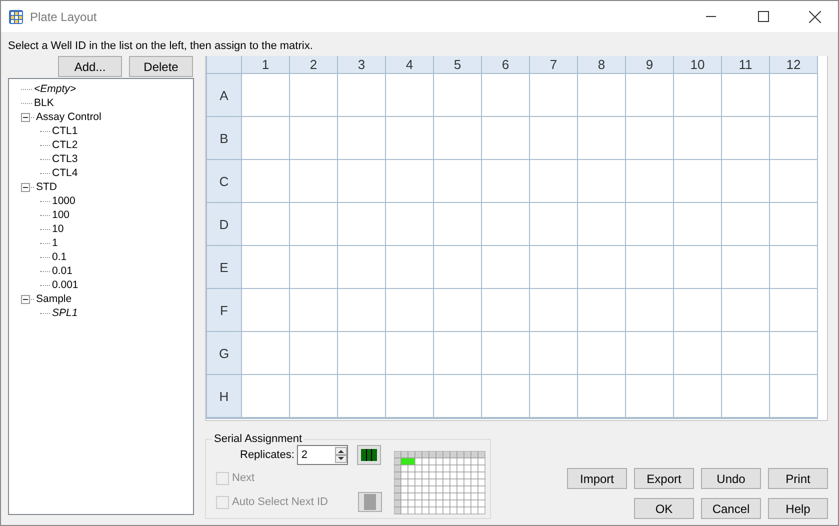  What do you see at coordinates (224, 267) in the screenshot?
I see `row-header: E` at bounding box center [224, 267].